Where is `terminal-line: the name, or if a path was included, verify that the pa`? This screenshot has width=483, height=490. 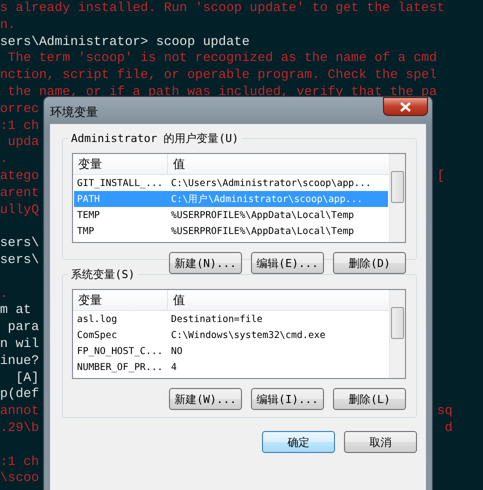 terminal-line: the name, or if a path was included, verify that the pa is located at coordinates (221, 91).